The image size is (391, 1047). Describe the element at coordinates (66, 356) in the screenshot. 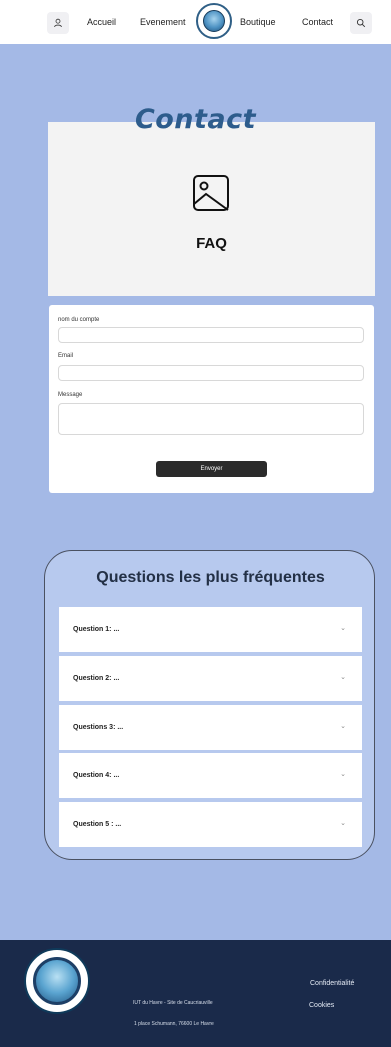

I see `email-label: Email` at that location.